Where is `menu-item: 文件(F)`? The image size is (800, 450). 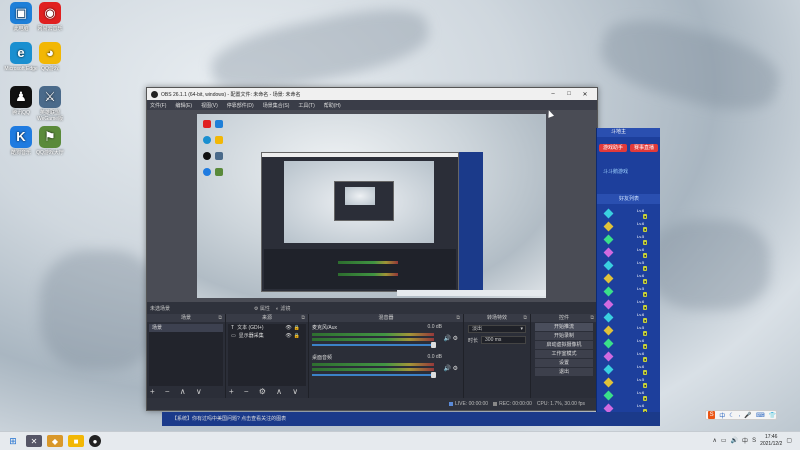
menu-item: 文件(F) is located at coordinates (158, 105).